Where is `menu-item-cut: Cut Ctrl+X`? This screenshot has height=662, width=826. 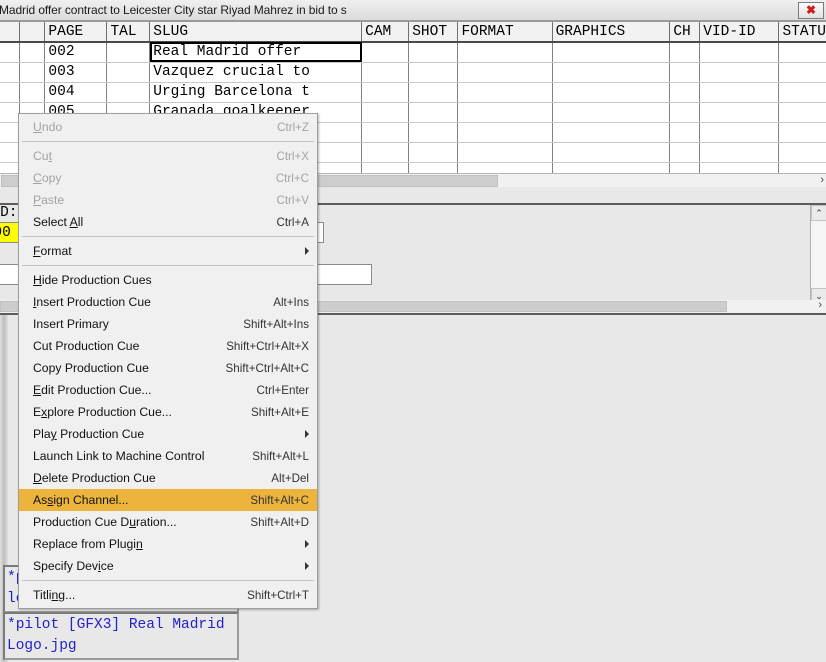
menu-item-cut: Cut Ctrl+X is located at coordinates (168, 156).